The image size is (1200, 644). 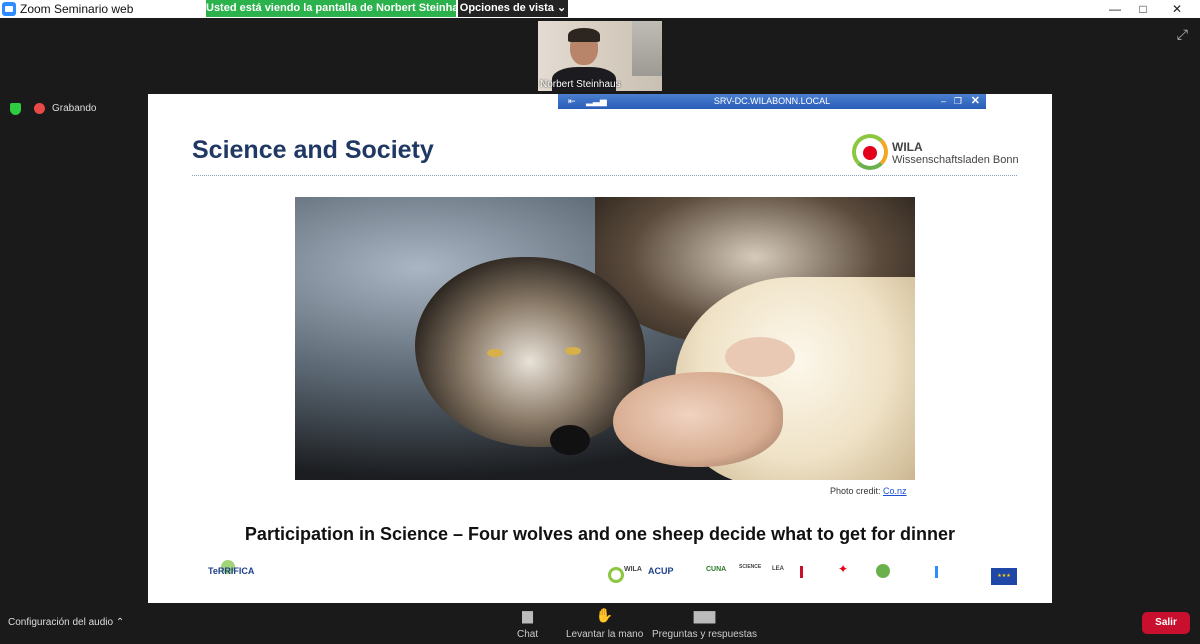 I want to click on qa-button: ▆▆ Preguntas y respuestas, so click(x=704, y=623).